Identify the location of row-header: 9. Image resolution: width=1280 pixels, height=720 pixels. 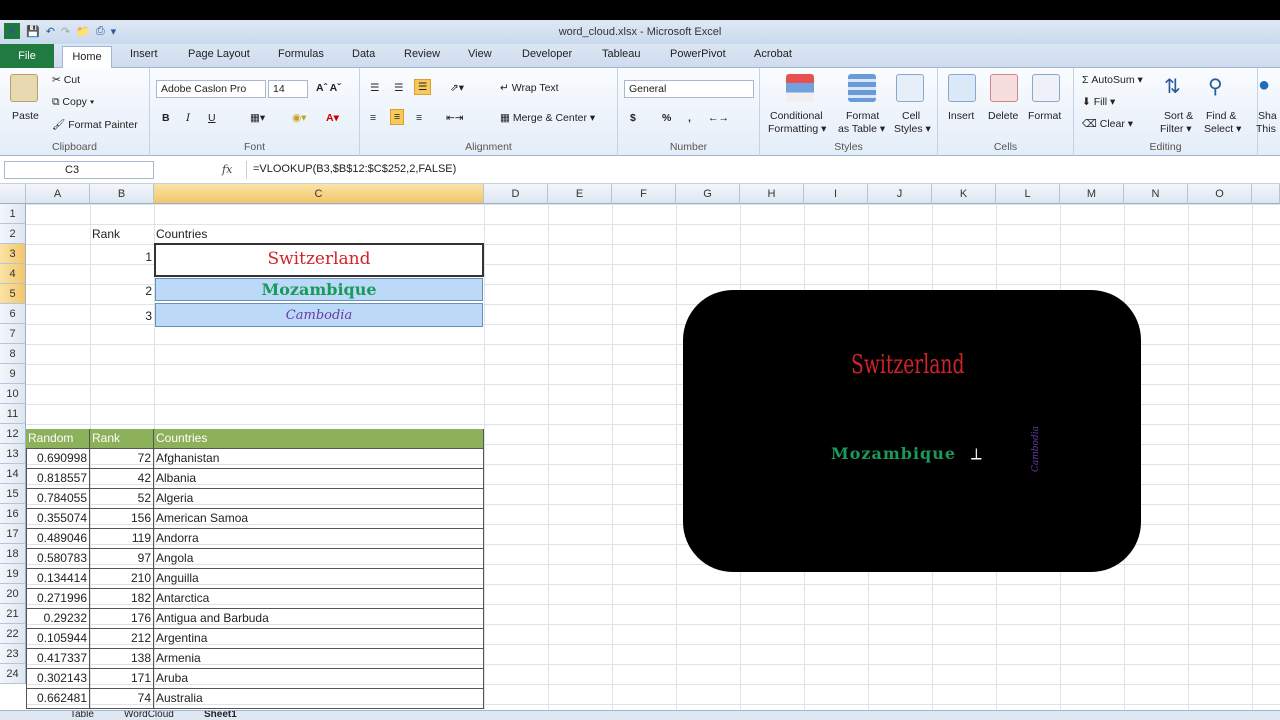
(13, 374).